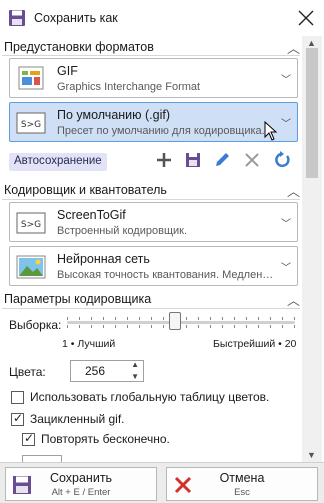 This screenshot has width=324, height=503. I want to click on global-table-checkbox, so click(17, 397).